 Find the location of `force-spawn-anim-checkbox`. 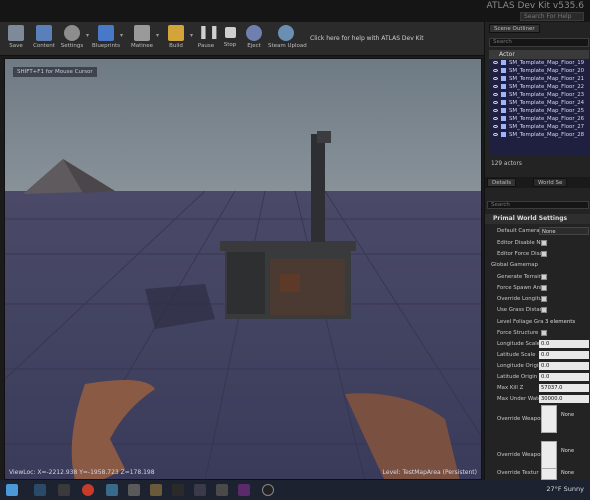

force-spawn-anim-checkbox is located at coordinates (544, 288).